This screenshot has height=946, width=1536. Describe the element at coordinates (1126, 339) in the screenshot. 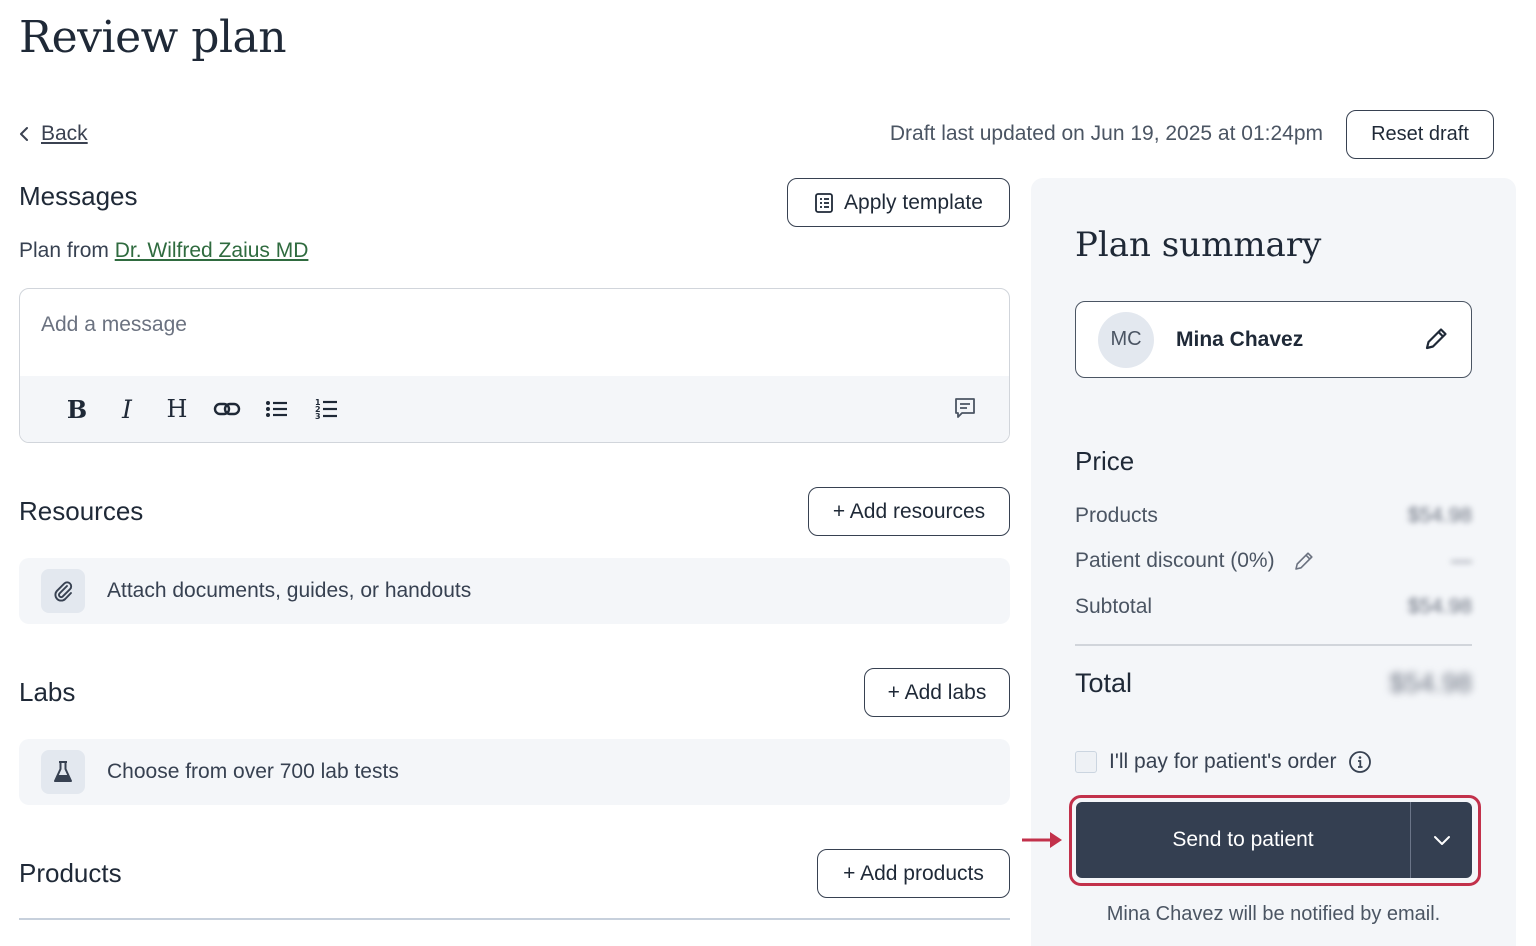

I see `avatar: MC` at that location.